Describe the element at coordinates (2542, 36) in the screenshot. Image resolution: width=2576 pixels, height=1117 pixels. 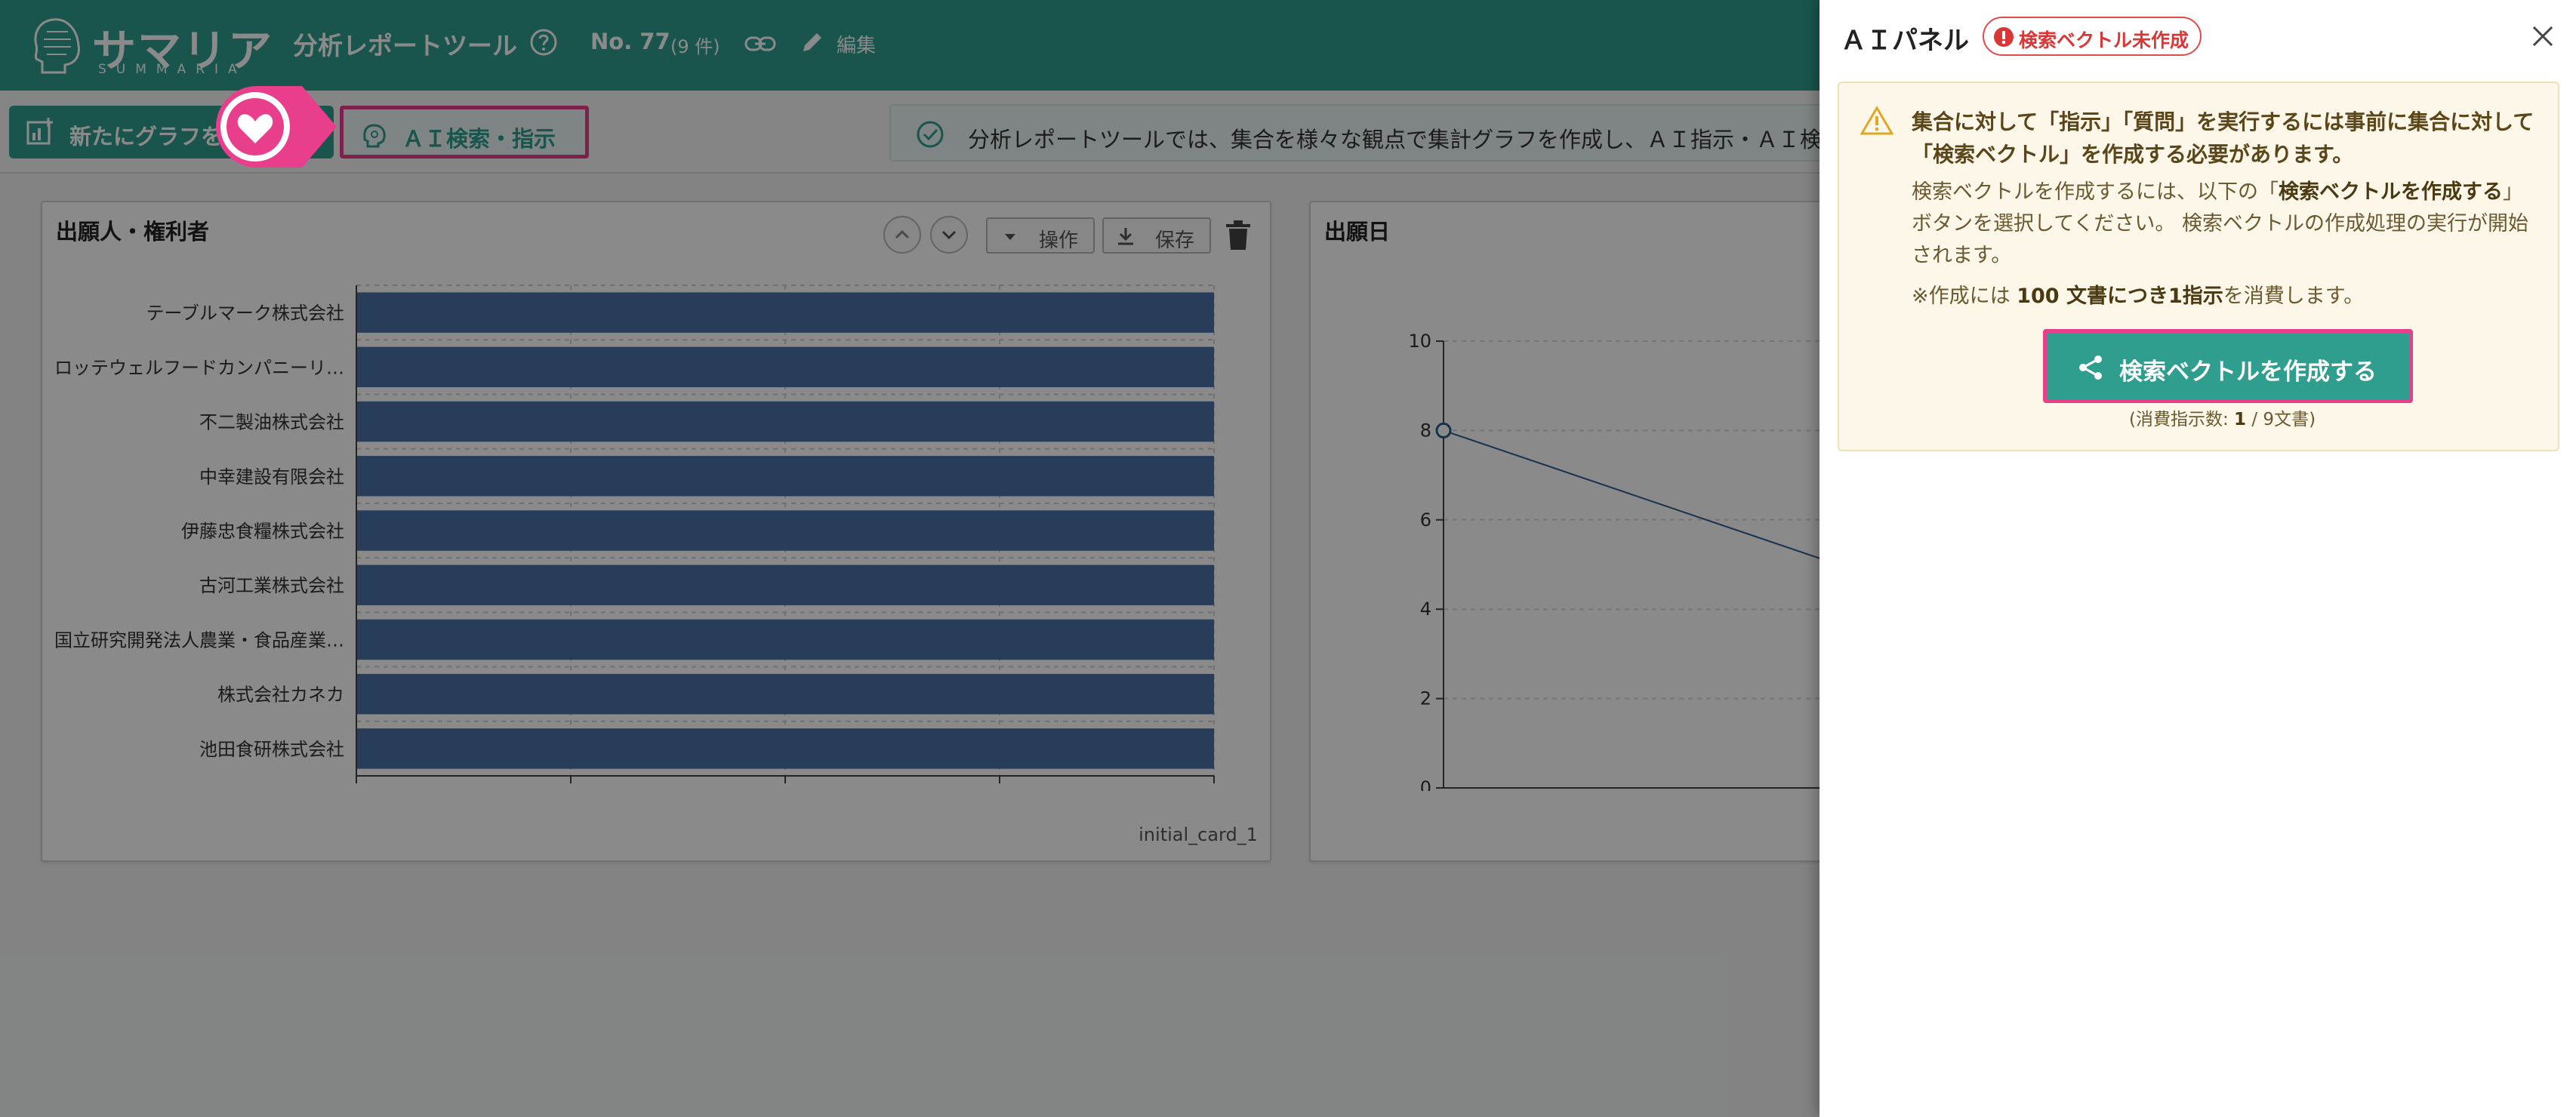
I see `close-icon` at that location.